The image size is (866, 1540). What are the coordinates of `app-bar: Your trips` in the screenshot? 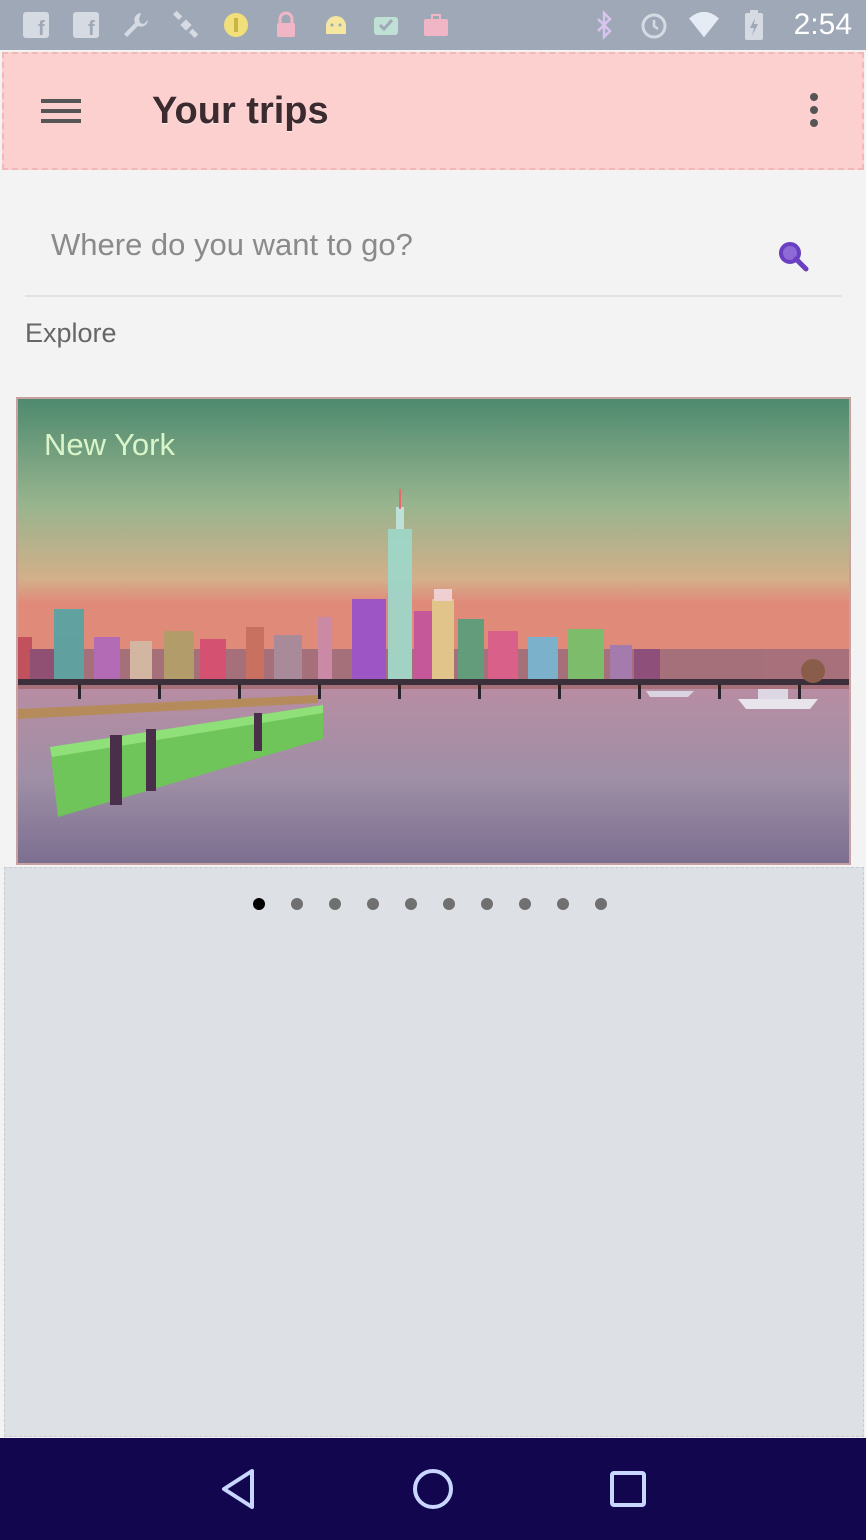 It's located at (433, 111).